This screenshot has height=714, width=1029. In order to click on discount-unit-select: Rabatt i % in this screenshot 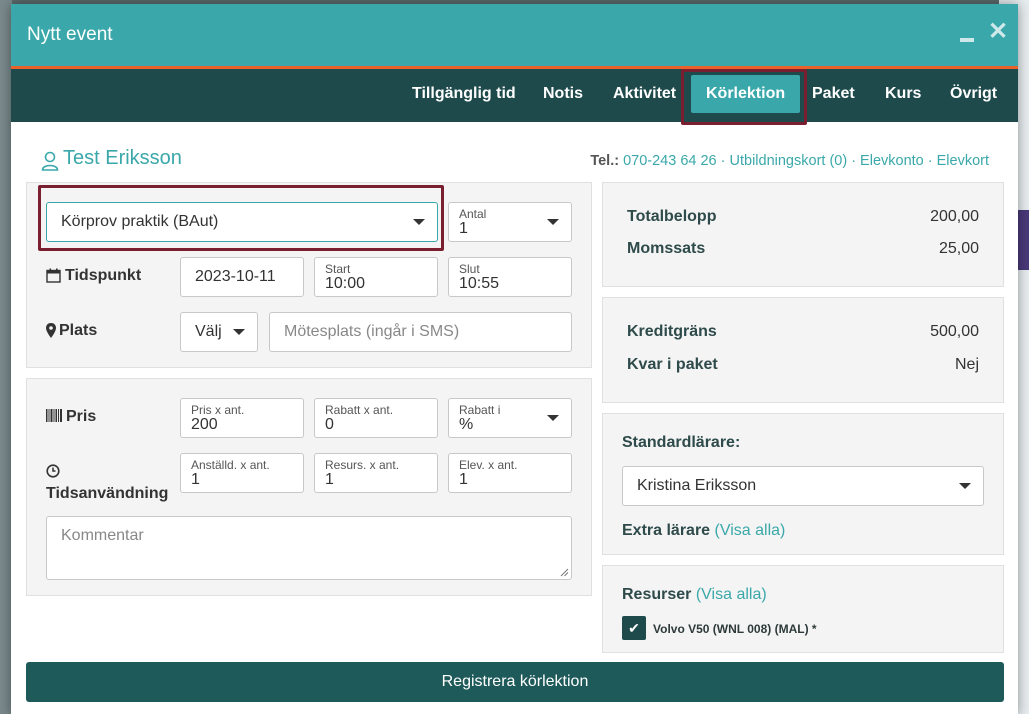, I will do `click(510, 418)`.